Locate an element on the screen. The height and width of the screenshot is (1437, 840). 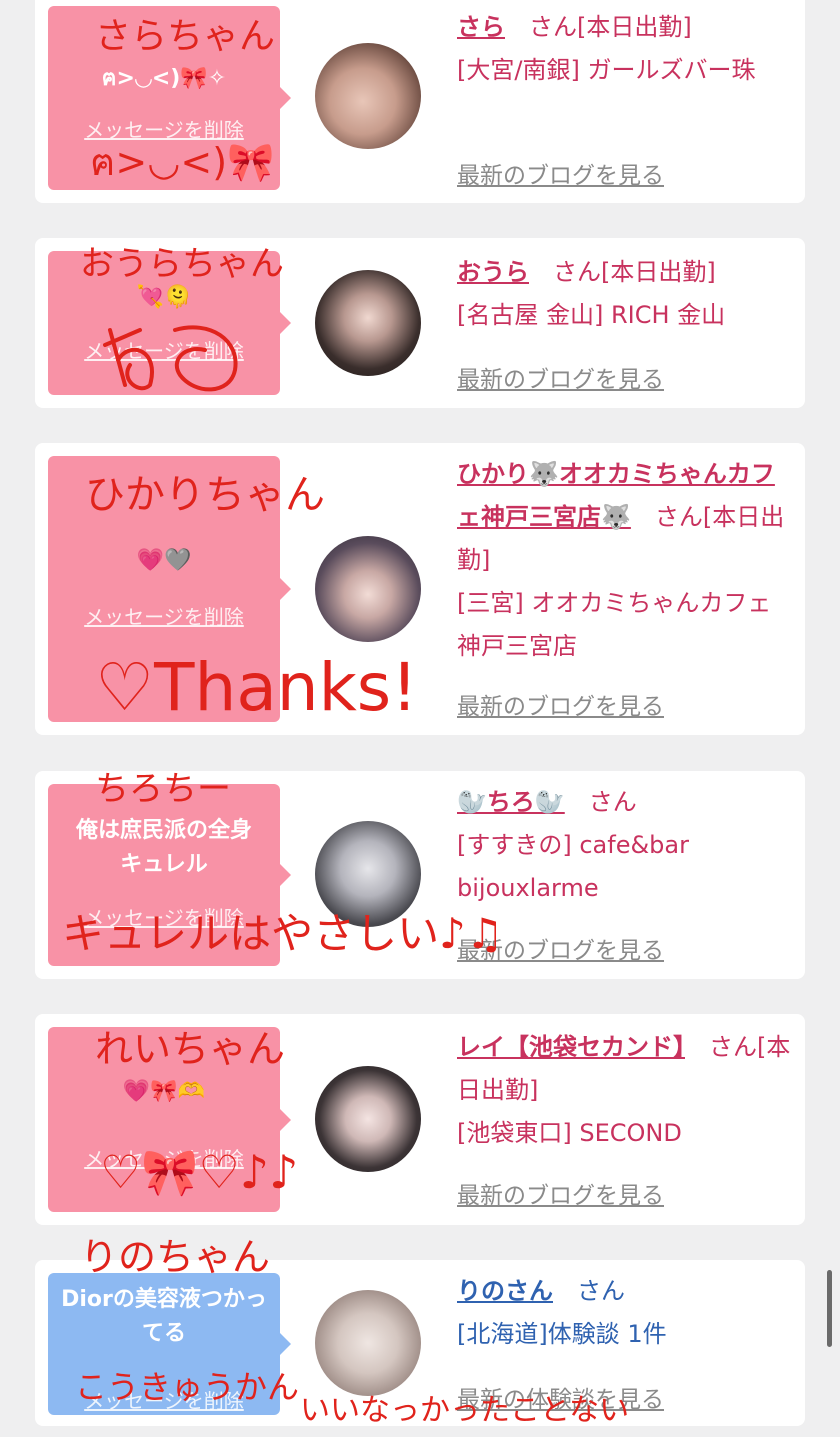
profile-info: 🦭ちろ🦭 さん [すすきの] cafe&bar bijouxlarme is located at coordinates (624, 845).